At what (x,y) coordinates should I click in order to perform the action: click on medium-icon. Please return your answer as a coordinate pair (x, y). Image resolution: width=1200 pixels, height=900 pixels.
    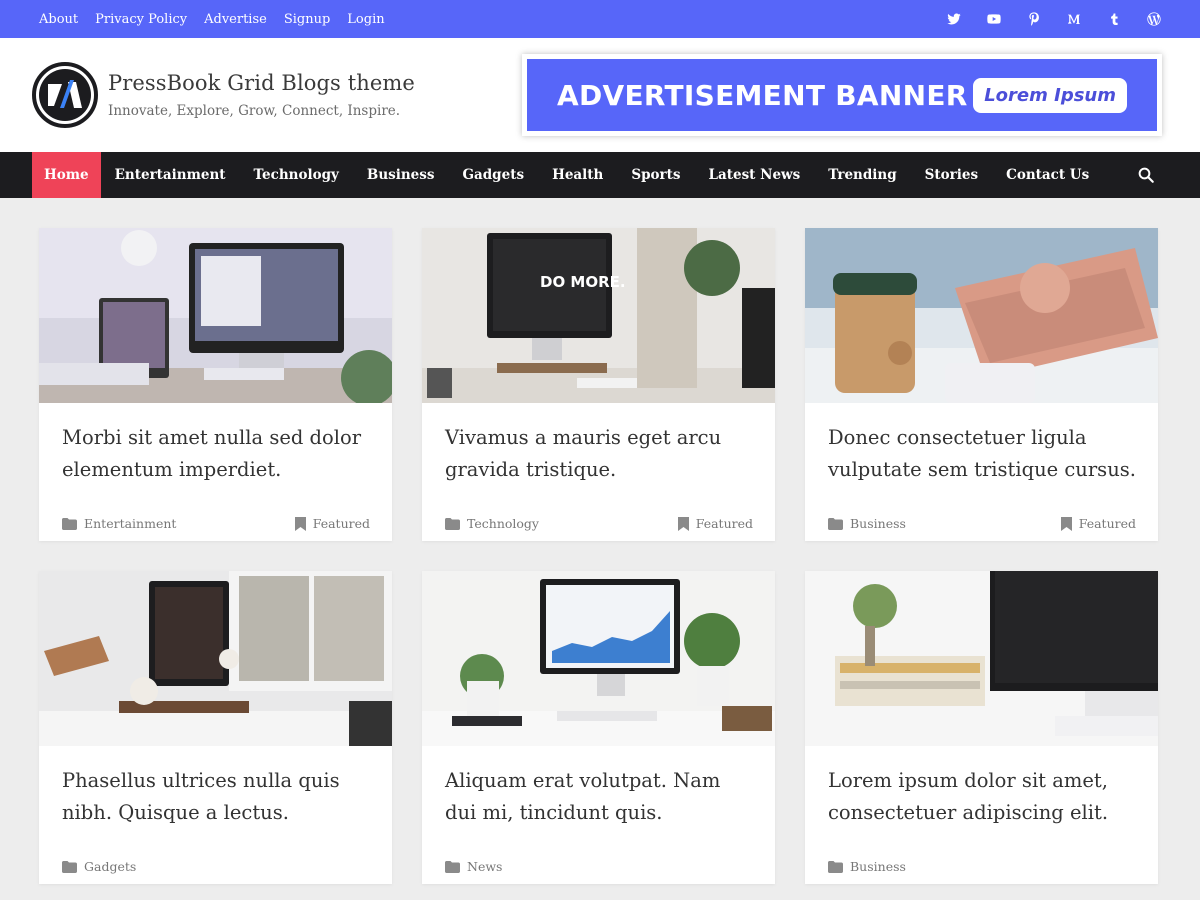
    Looking at the image, I should click on (1073, 19).